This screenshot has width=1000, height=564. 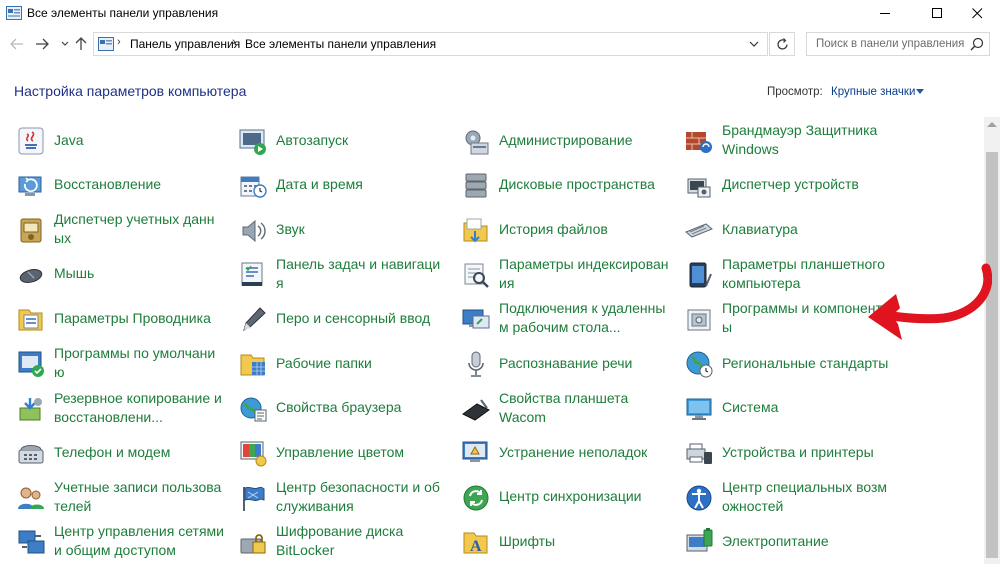 I want to click on control-panel-item-sync-center: Центр синхронизации, so click(x=568, y=497).